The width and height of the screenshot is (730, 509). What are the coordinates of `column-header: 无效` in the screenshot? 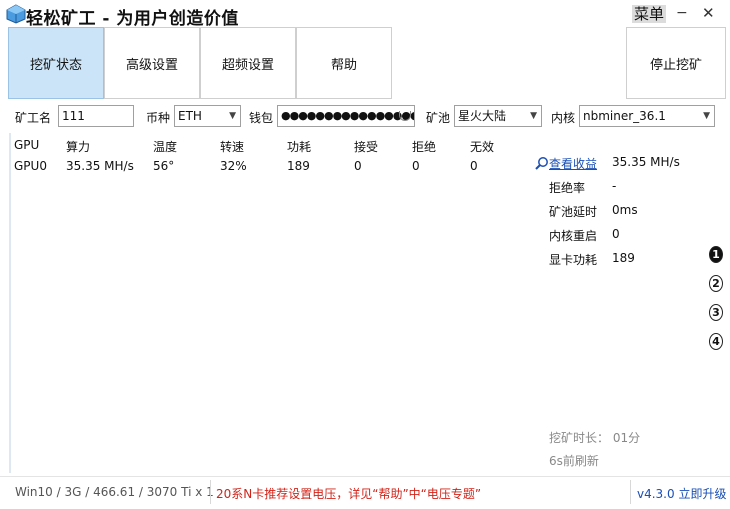 It's located at (482, 147).